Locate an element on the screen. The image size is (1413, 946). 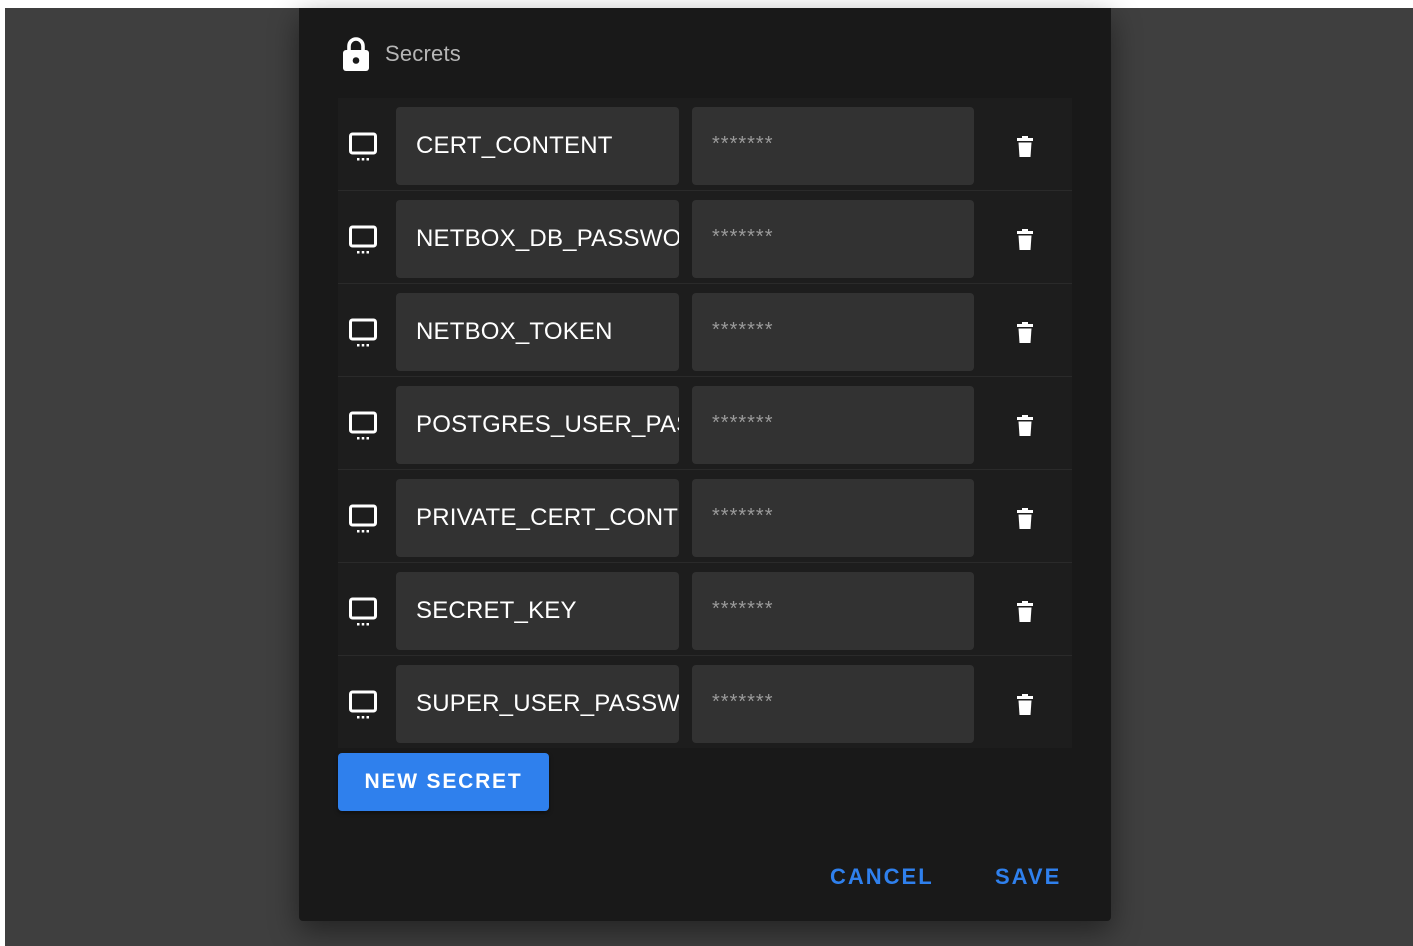
secret-key-field: CERT_CONTENT is located at coordinates (537, 146).